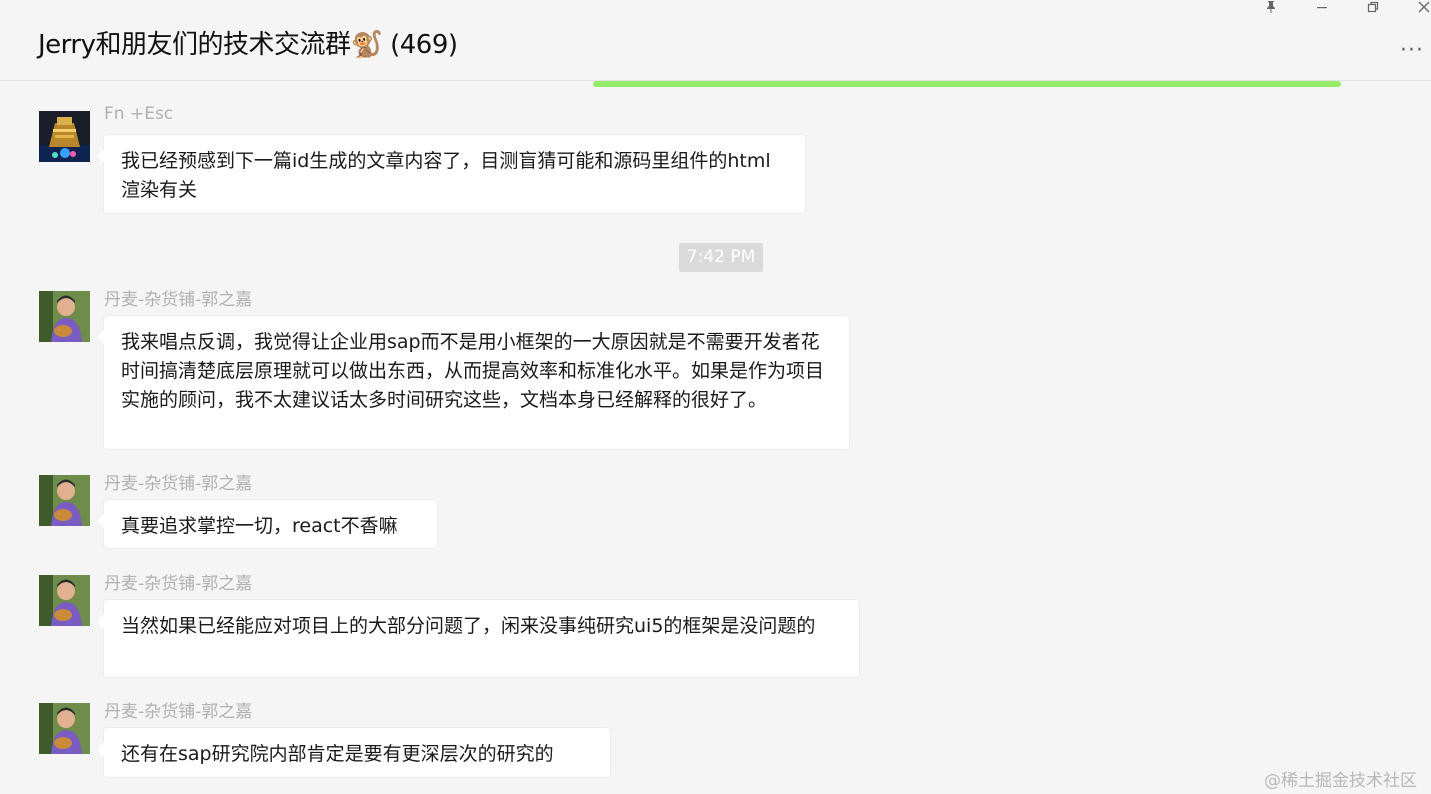 The height and width of the screenshot is (794, 1431). I want to click on more-options-button: ···, so click(1412, 50).